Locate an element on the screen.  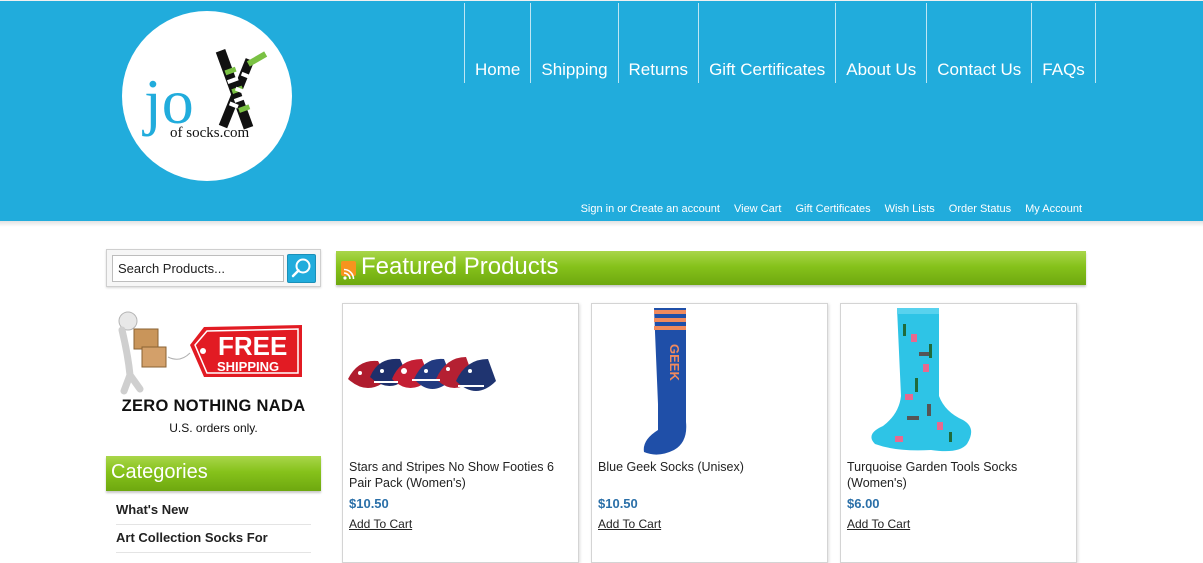
promo-headline: ZERO NOTHING NADA is located at coordinates (213, 406).